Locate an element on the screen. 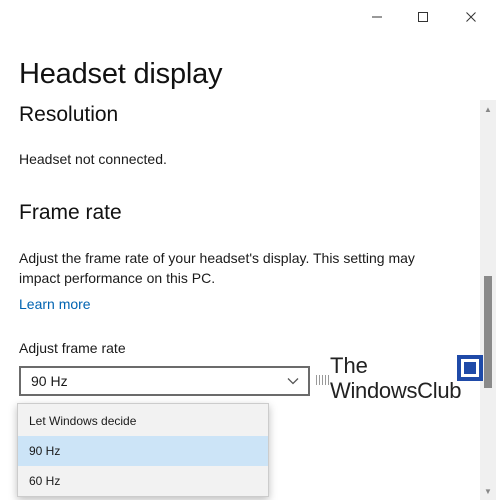 This screenshot has height=500, width=496. frame-rate-combo-label: Adjust frame rate is located at coordinates (72, 348).